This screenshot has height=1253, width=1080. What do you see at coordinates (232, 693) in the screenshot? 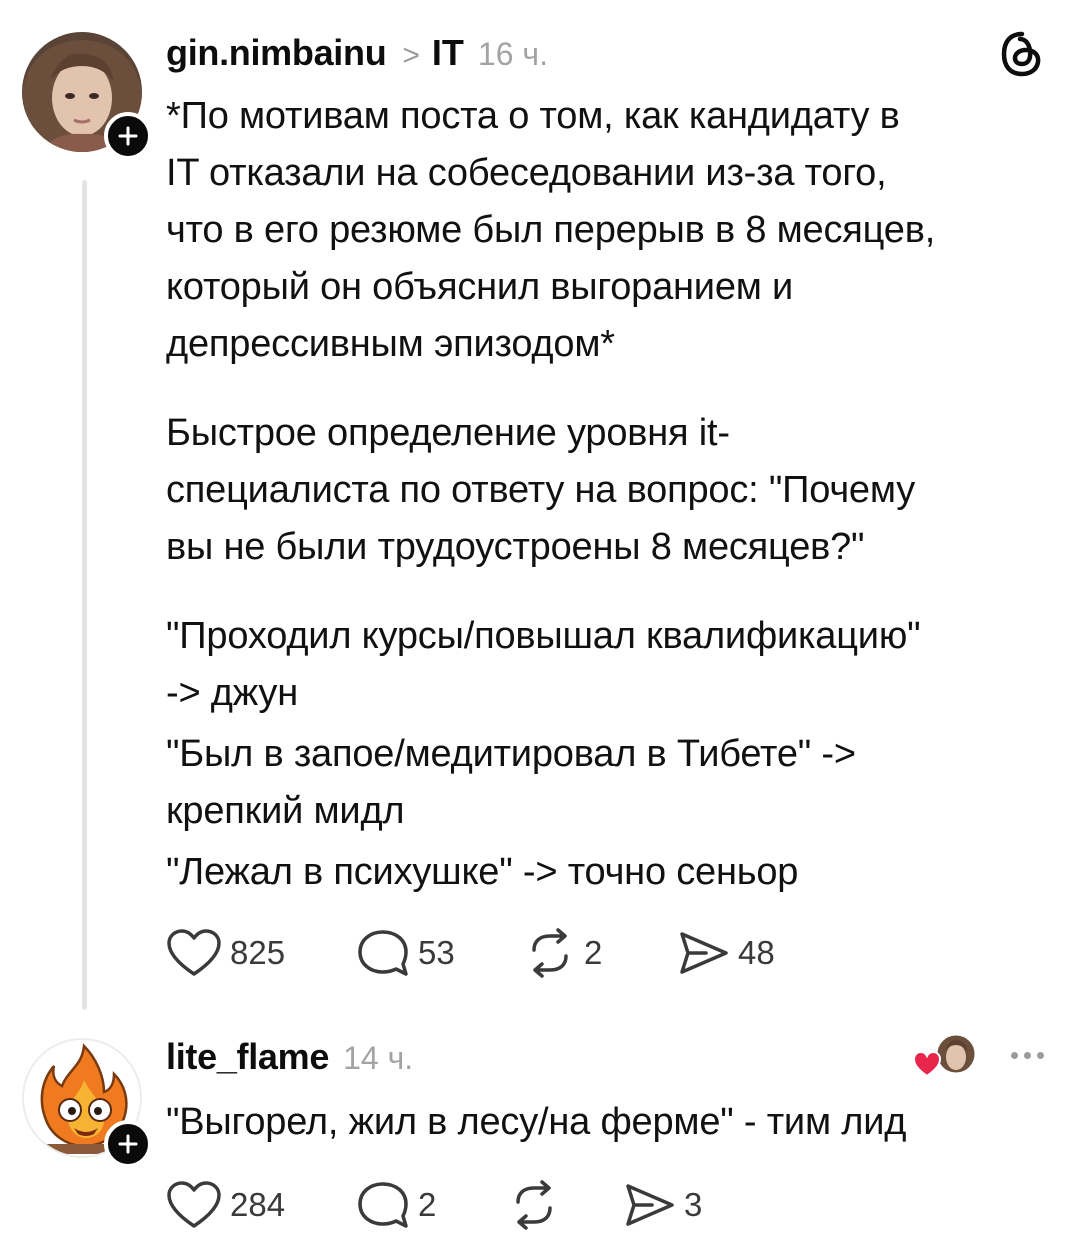
I see `text-line: -> джун` at bounding box center [232, 693].